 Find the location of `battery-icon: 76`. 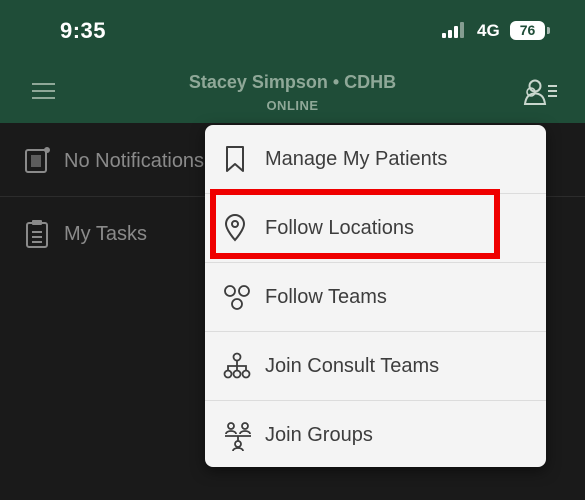

battery-icon: 76 is located at coordinates (527, 30).